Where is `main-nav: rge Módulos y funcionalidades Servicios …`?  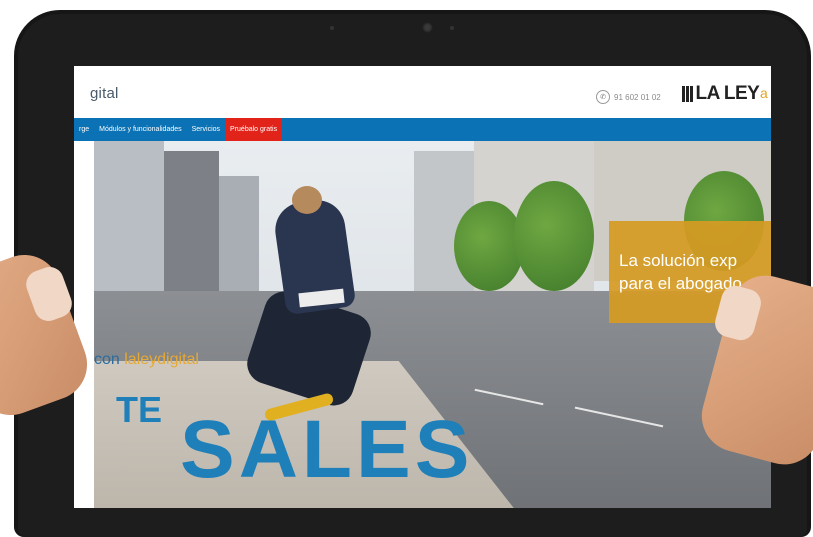 main-nav: rge Módulos y funcionalidades Servicios … is located at coordinates (422, 129).